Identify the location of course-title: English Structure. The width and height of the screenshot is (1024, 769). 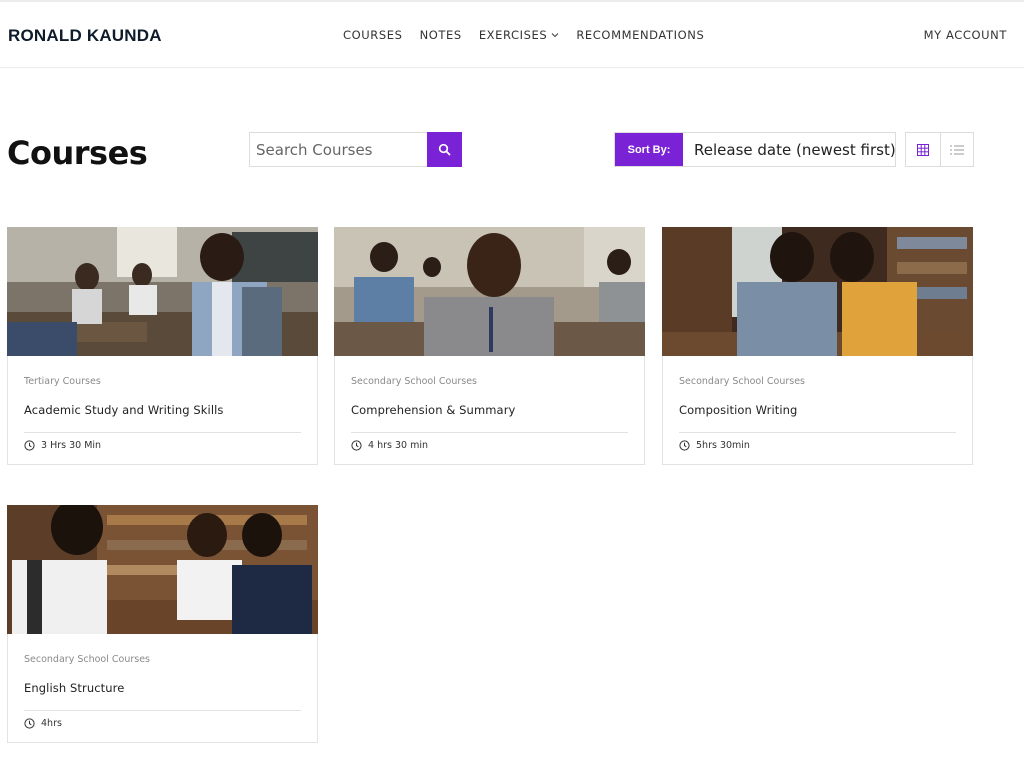
(74, 688).